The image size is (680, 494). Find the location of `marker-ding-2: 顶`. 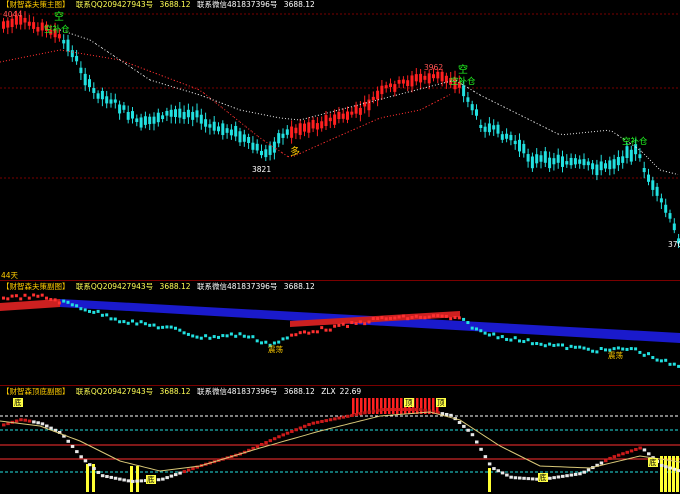

marker-ding-2: 顶 is located at coordinates (441, 402).